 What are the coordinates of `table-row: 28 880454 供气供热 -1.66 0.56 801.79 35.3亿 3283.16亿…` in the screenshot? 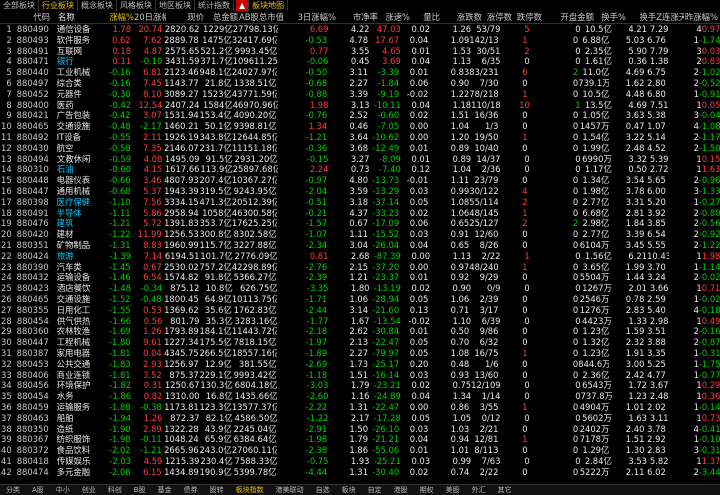 It's located at (360, 321).